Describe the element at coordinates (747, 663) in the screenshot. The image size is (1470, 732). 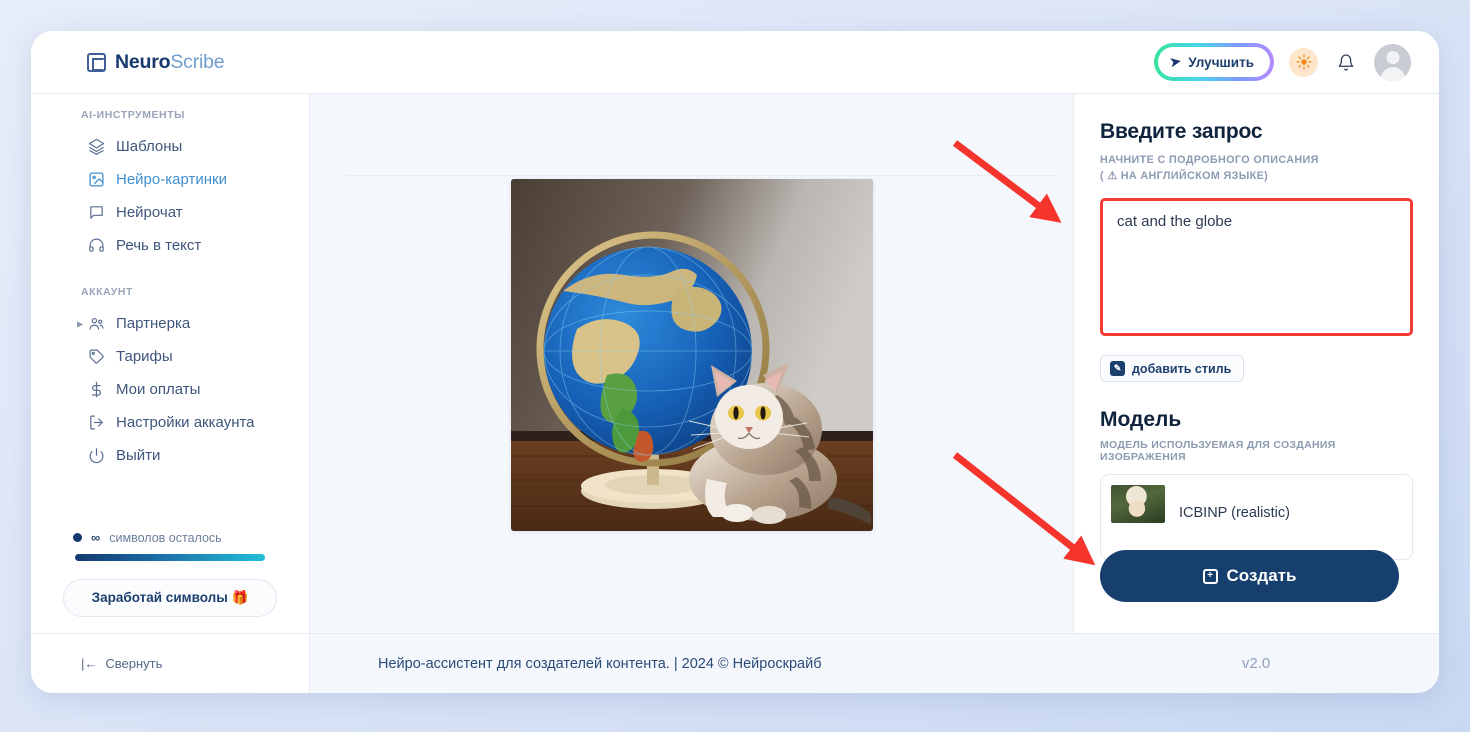
I see `footer-copyright: | 2024 © Нейроскрайб` at that location.